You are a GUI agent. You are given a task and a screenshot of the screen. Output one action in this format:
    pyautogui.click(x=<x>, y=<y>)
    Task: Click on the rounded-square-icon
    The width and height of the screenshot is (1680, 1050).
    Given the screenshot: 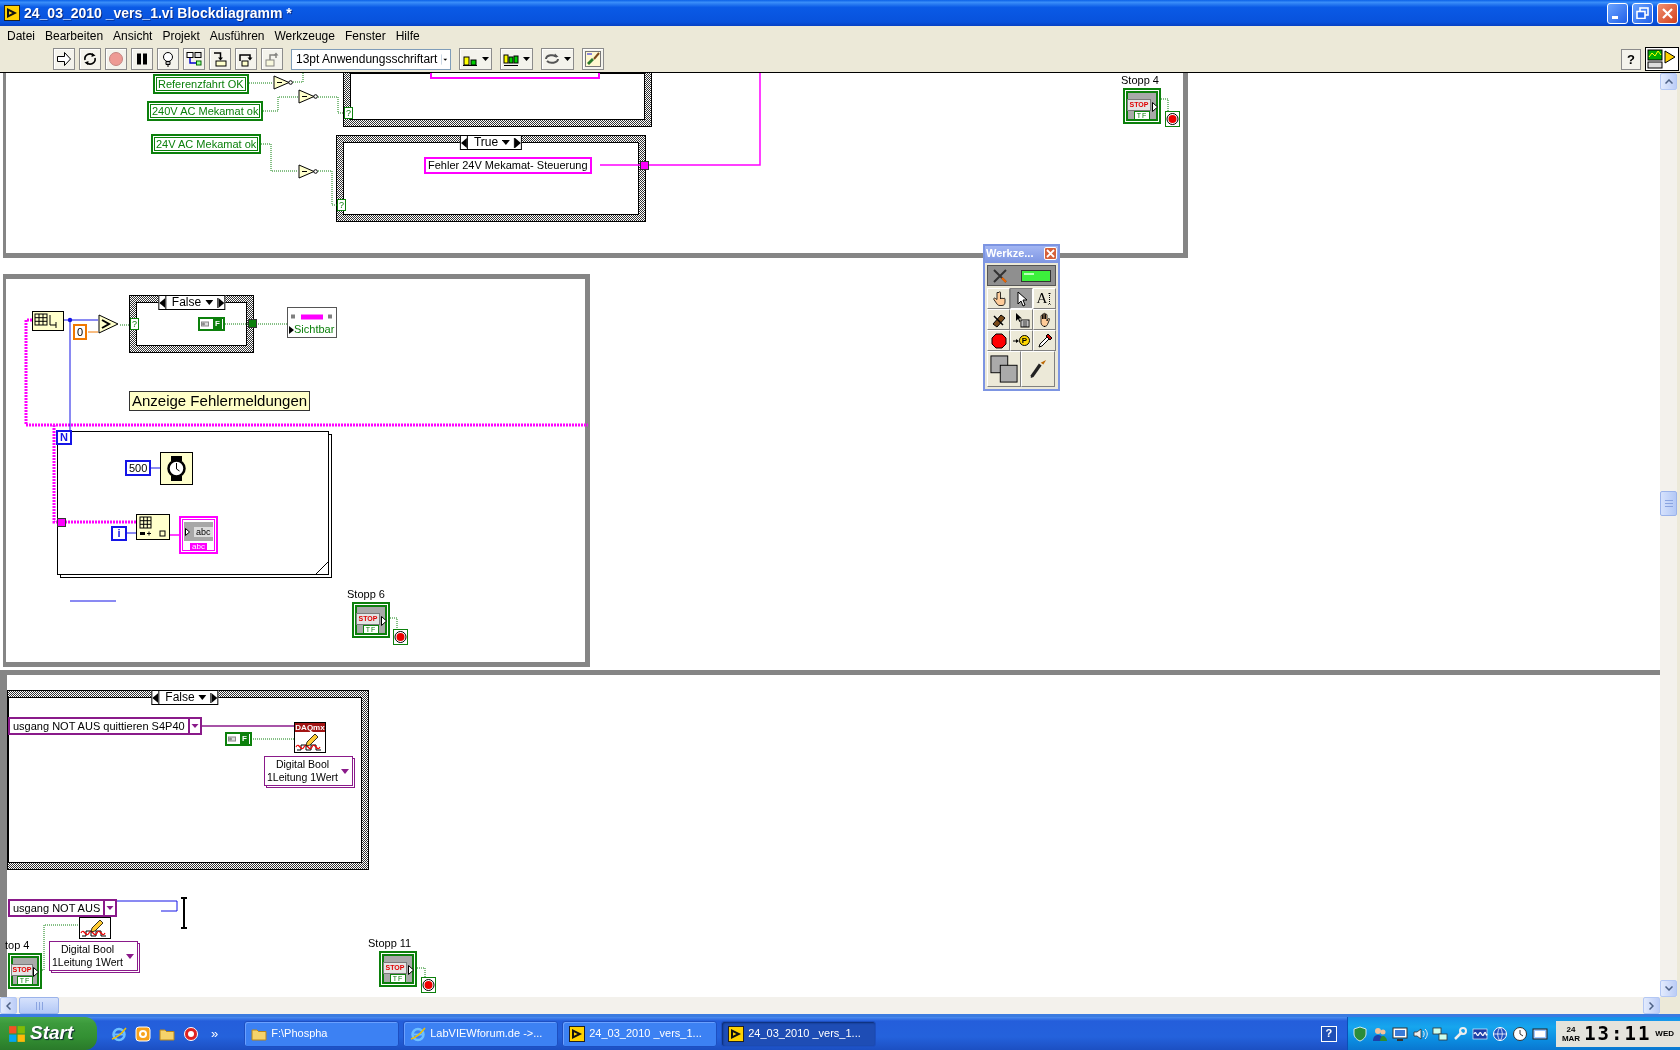 What is the action you would take?
    pyautogui.click(x=143, y=1033)
    